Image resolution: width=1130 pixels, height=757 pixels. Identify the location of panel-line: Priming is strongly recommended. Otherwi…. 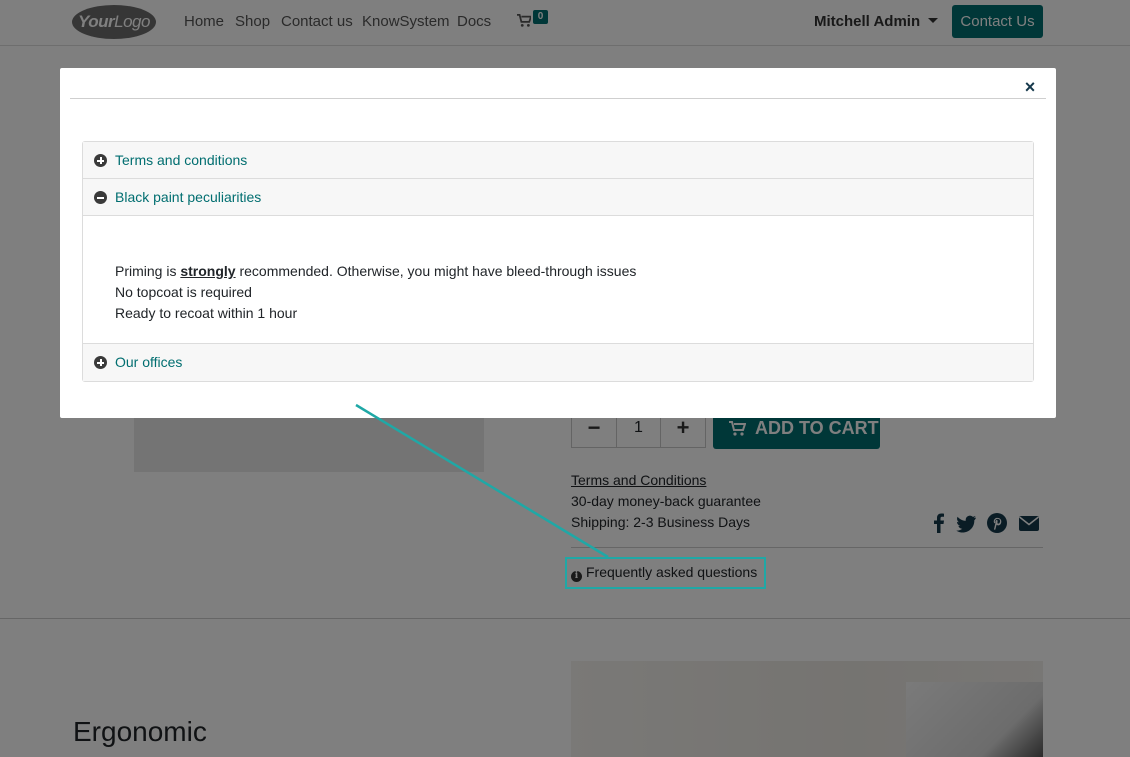
(376, 271).